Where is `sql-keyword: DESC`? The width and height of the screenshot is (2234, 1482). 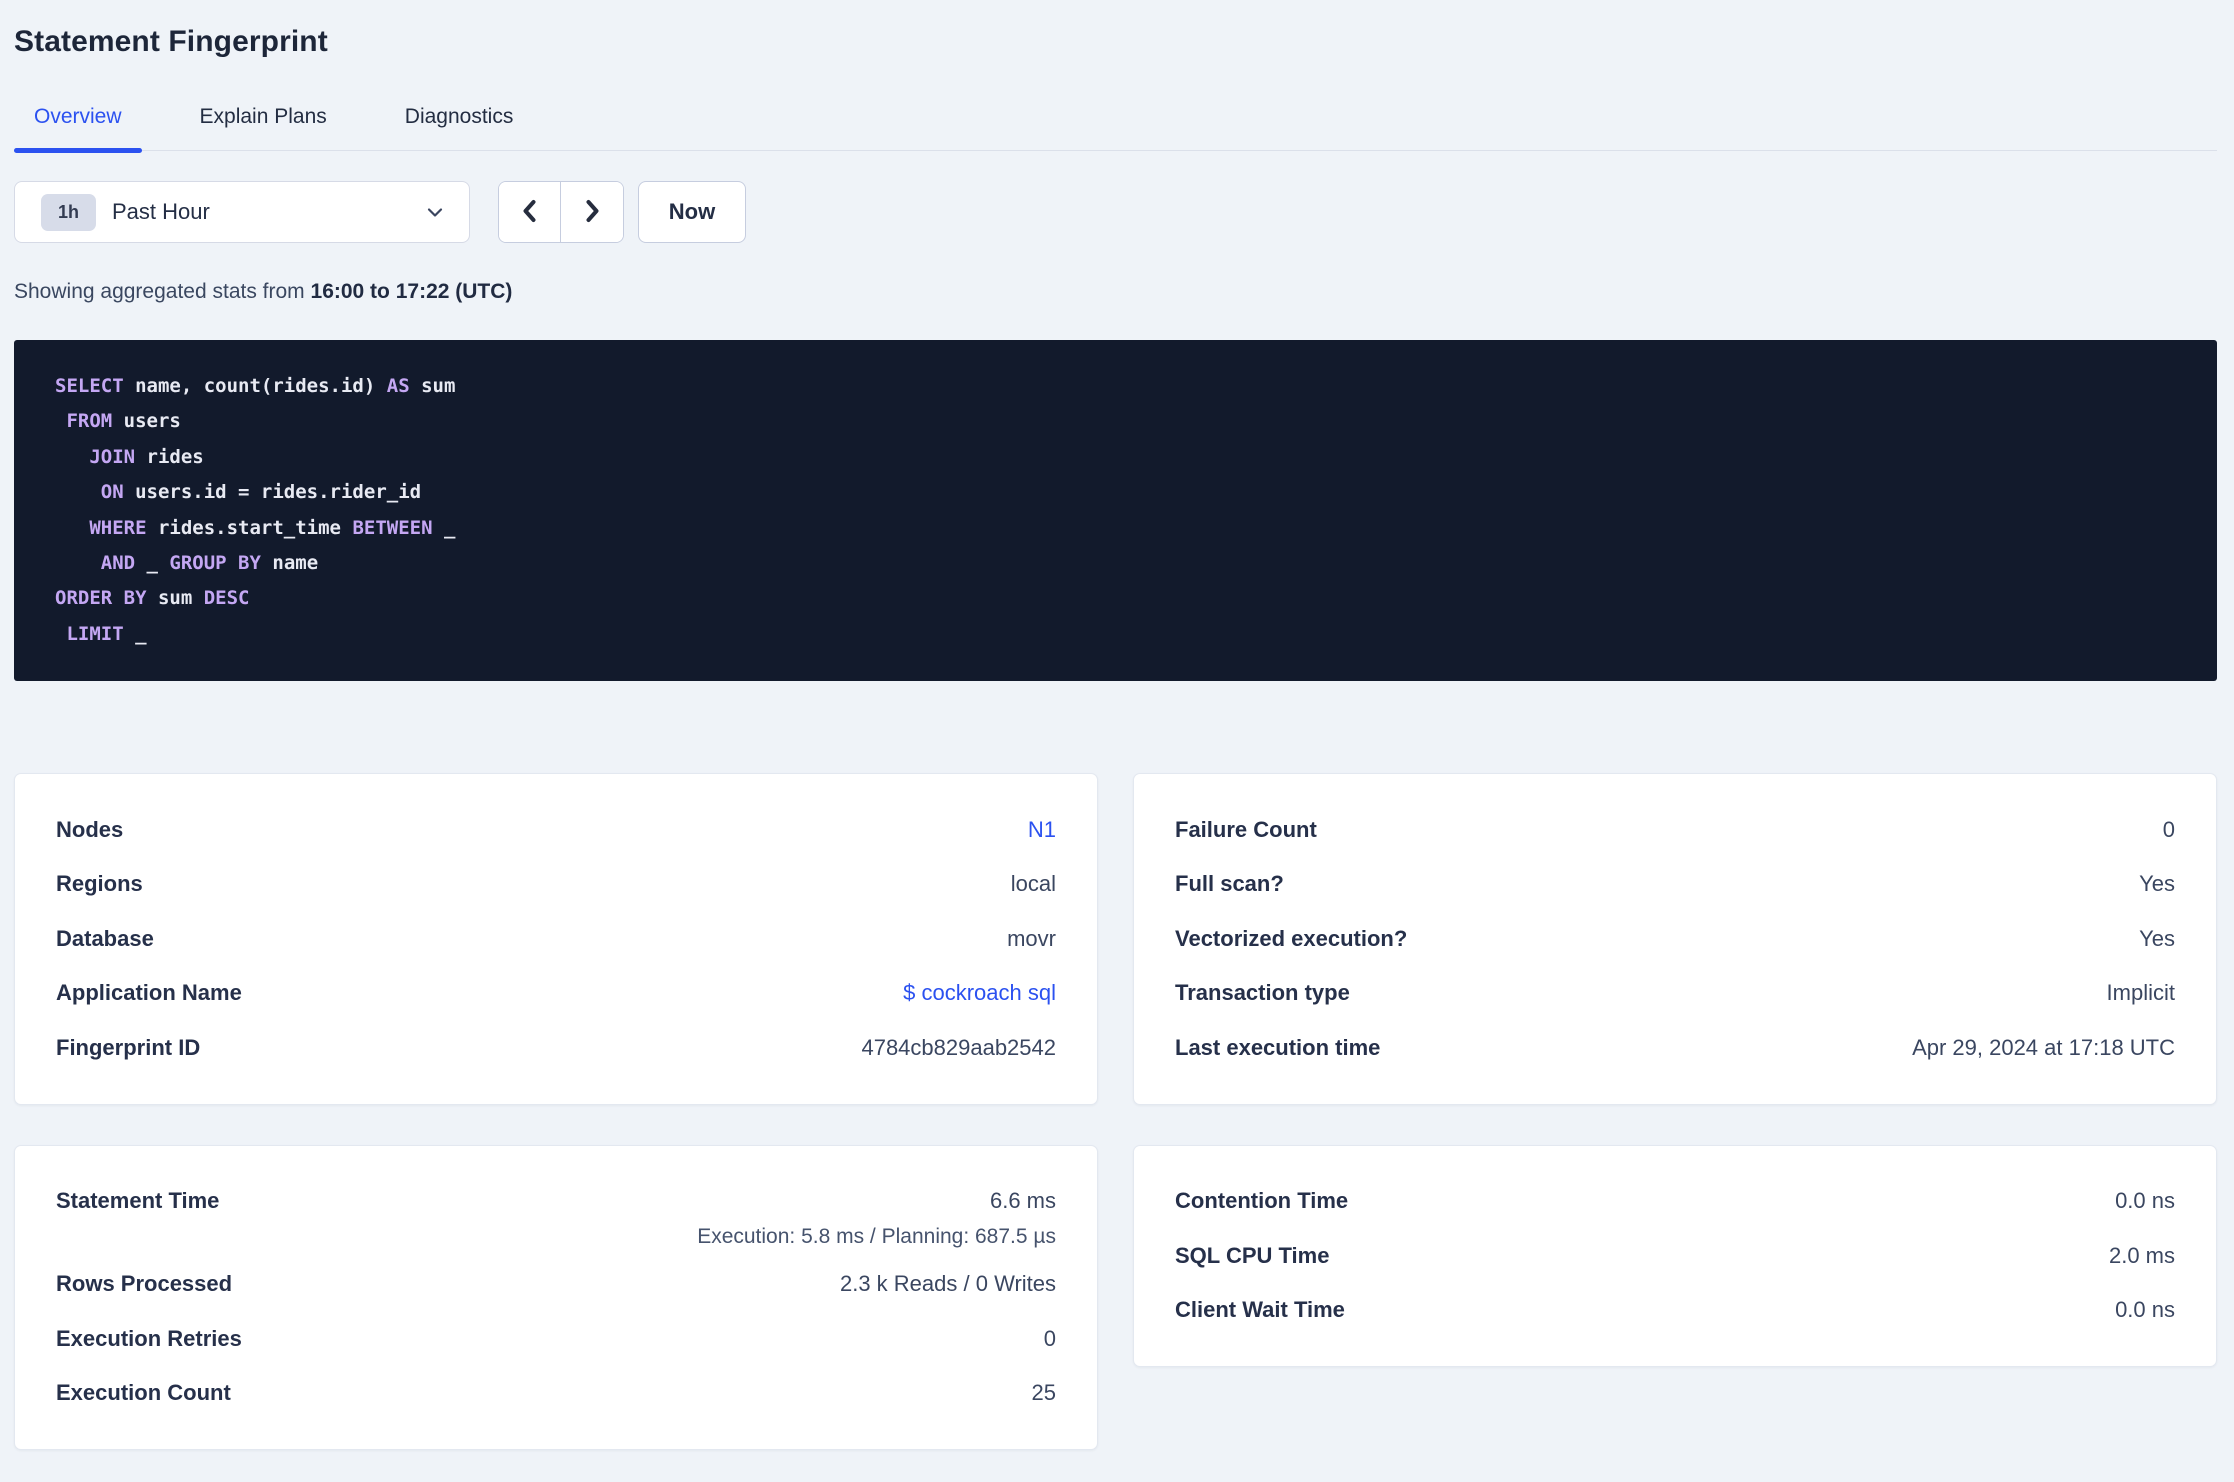
sql-keyword: DESC is located at coordinates (226, 598).